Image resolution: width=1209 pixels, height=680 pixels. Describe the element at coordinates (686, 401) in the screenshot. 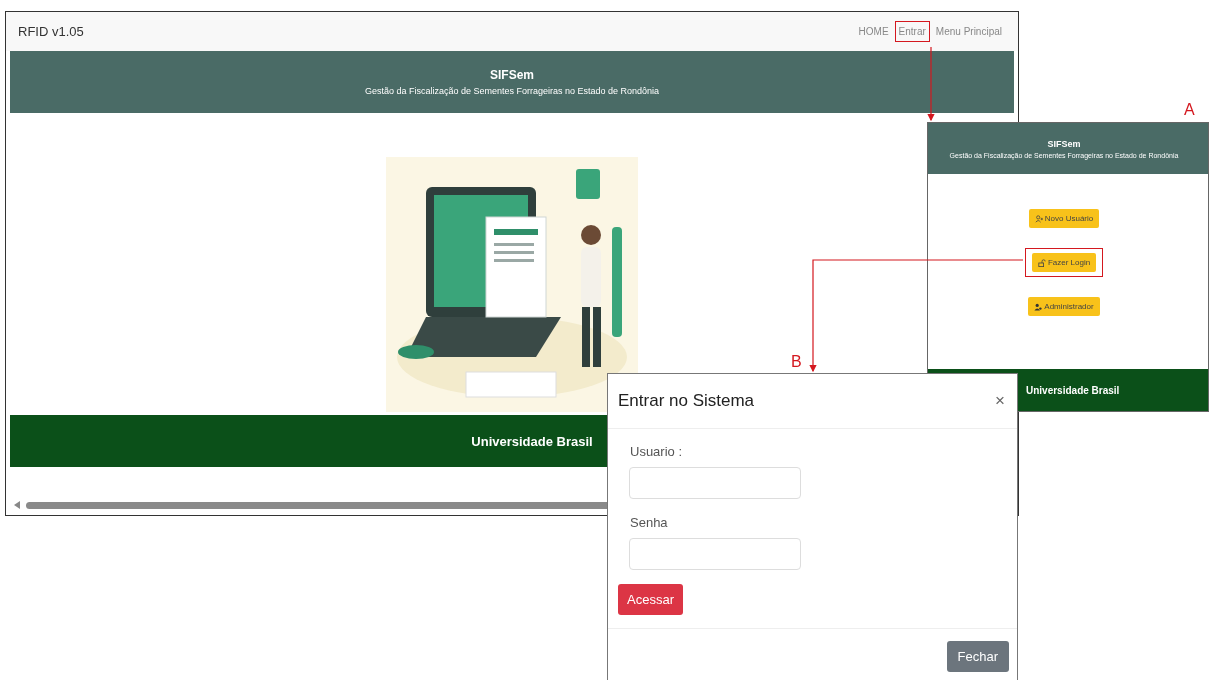

I see `dialog-title: Entrar no Sistema` at that location.